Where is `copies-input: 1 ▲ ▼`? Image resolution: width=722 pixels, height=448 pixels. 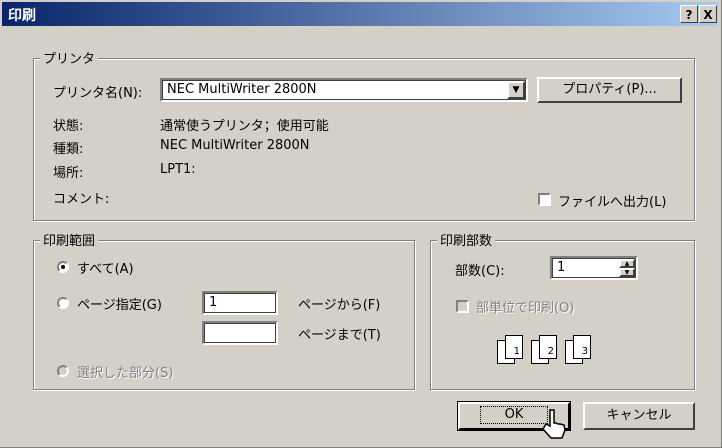
copies-input: 1 ▲ ▼ is located at coordinates (594, 268).